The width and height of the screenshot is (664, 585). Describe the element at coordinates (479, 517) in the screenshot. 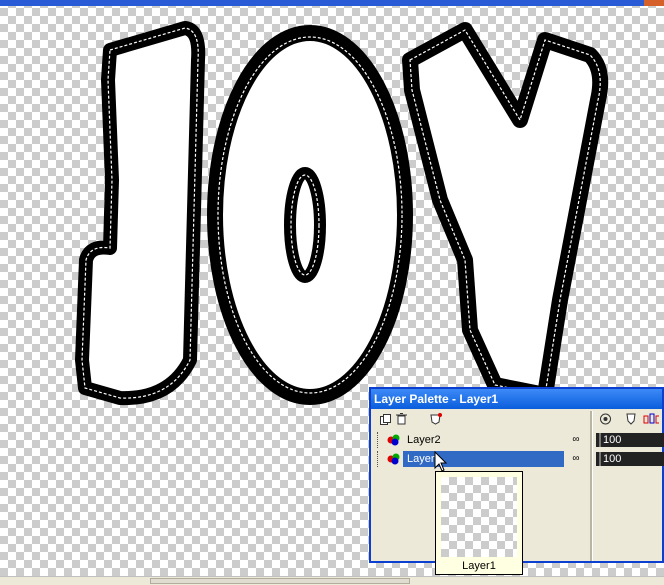

I see `layer-thumbnail` at that location.